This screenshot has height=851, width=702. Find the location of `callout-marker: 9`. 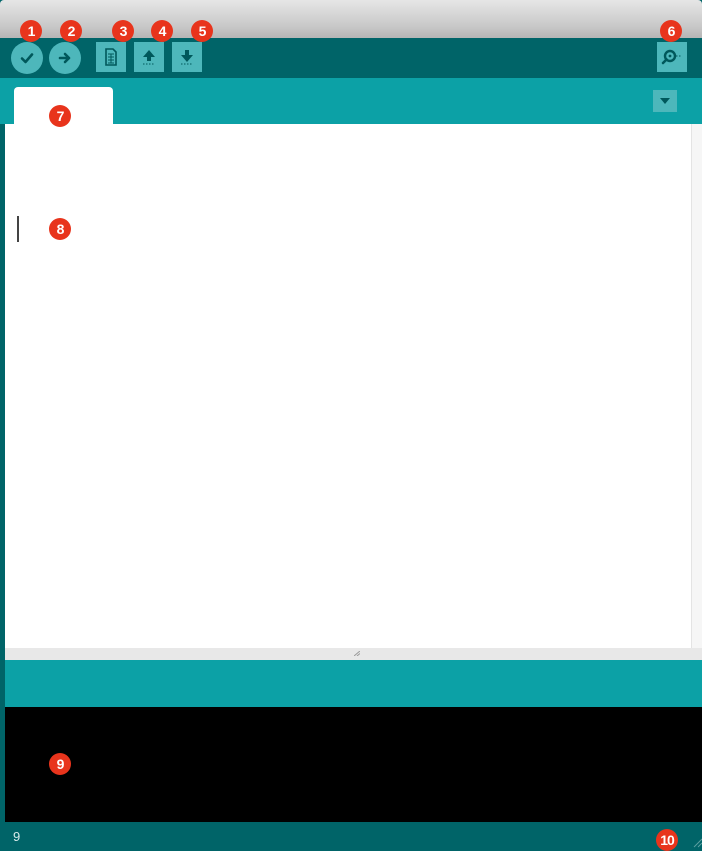

callout-marker: 9 is located at coordinates (60, 764).